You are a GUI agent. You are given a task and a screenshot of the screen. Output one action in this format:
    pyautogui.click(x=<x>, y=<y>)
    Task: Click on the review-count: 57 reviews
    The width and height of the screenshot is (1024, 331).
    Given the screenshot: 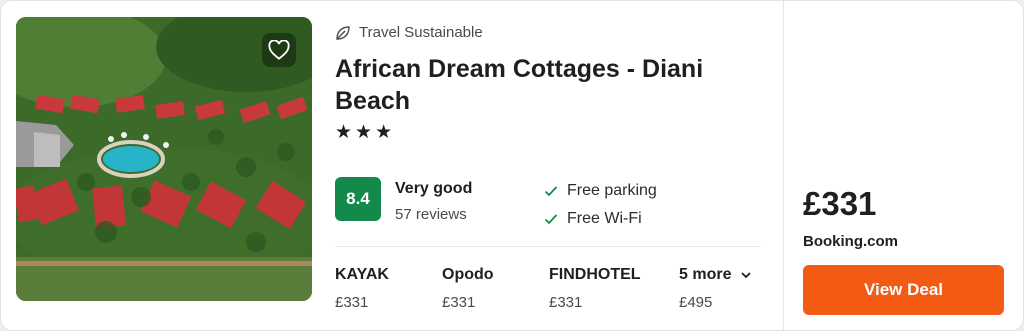 What is the action you would take?
    pyautogui.click(x=431, y=214)
    